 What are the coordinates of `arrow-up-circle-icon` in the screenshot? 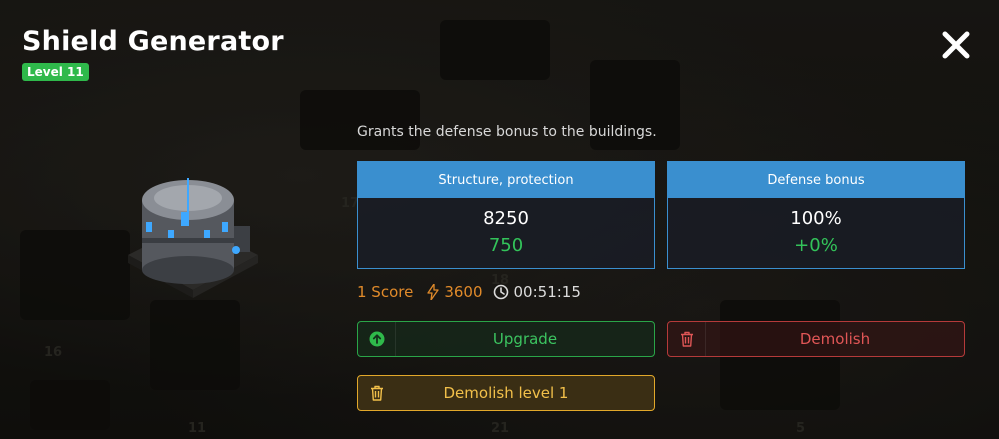 It's located at (376, 339).